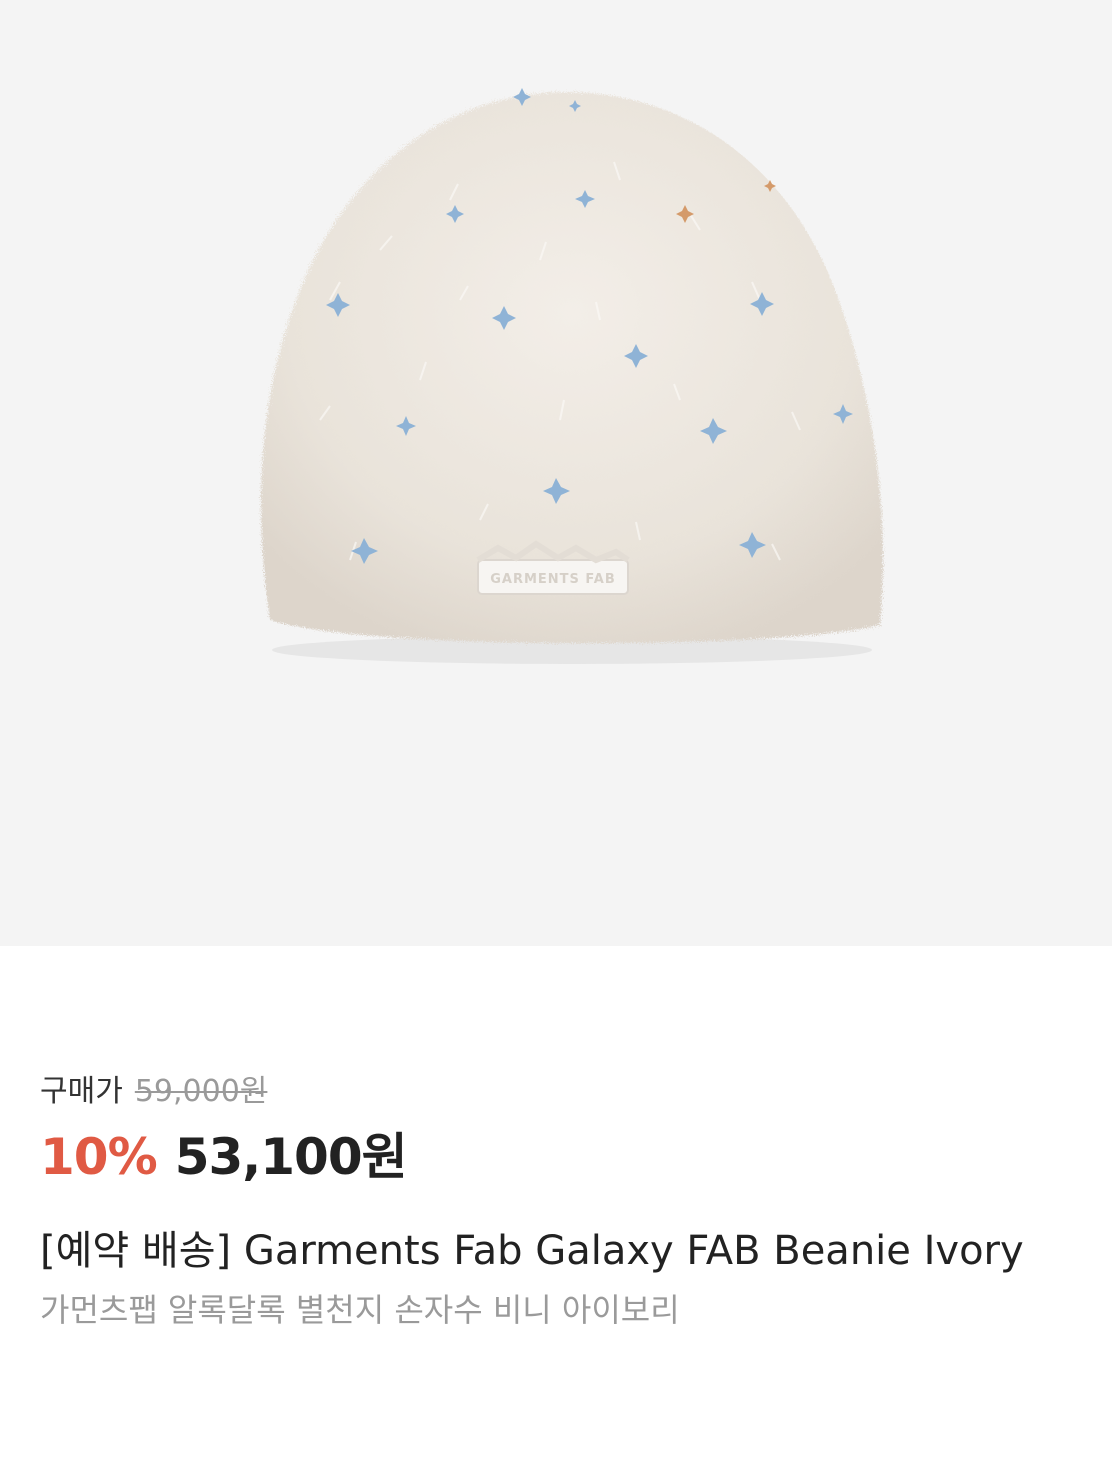  I want to click on original-price: 59,000원, so click(201, 1091).